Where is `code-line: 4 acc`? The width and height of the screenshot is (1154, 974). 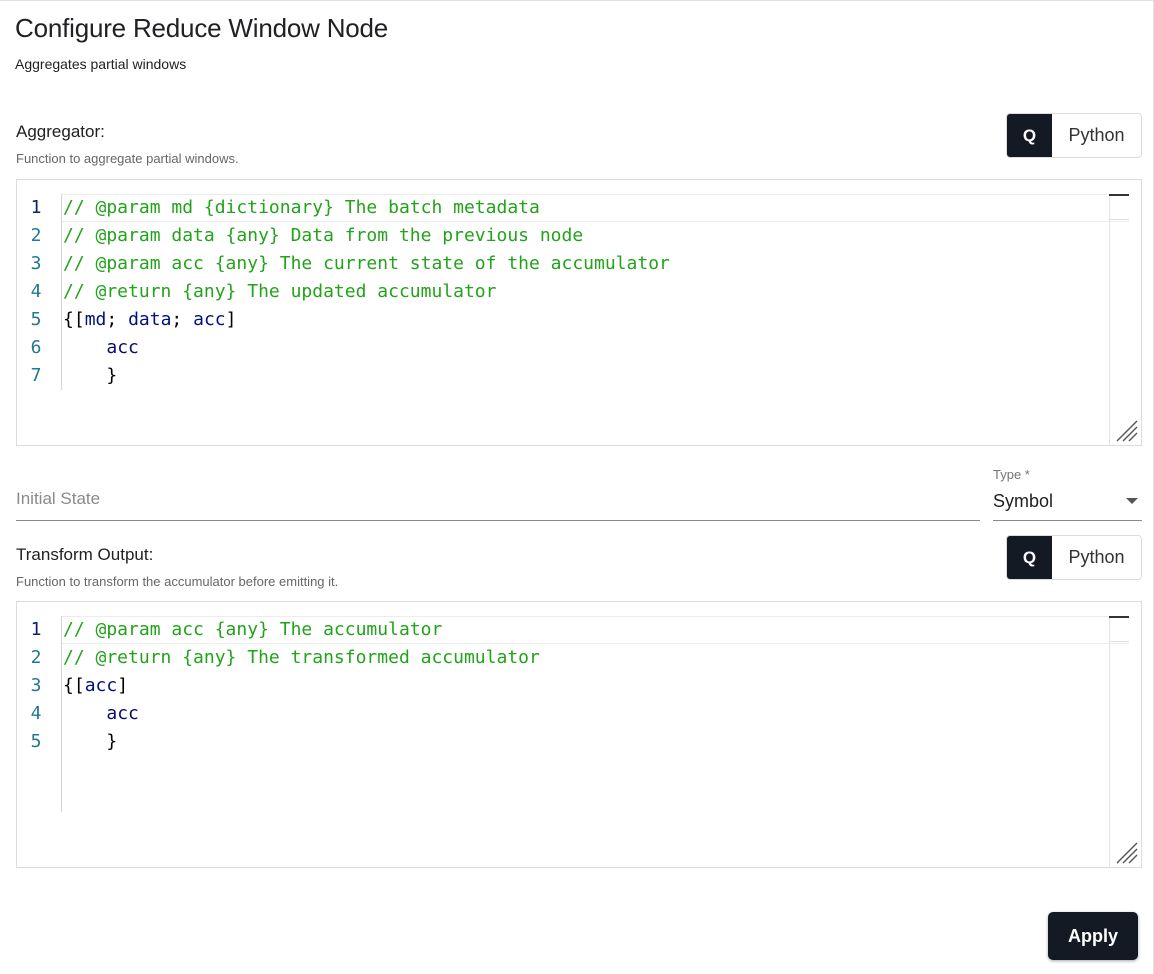
code-line: 4 acc is located at coordinates (278, 714).